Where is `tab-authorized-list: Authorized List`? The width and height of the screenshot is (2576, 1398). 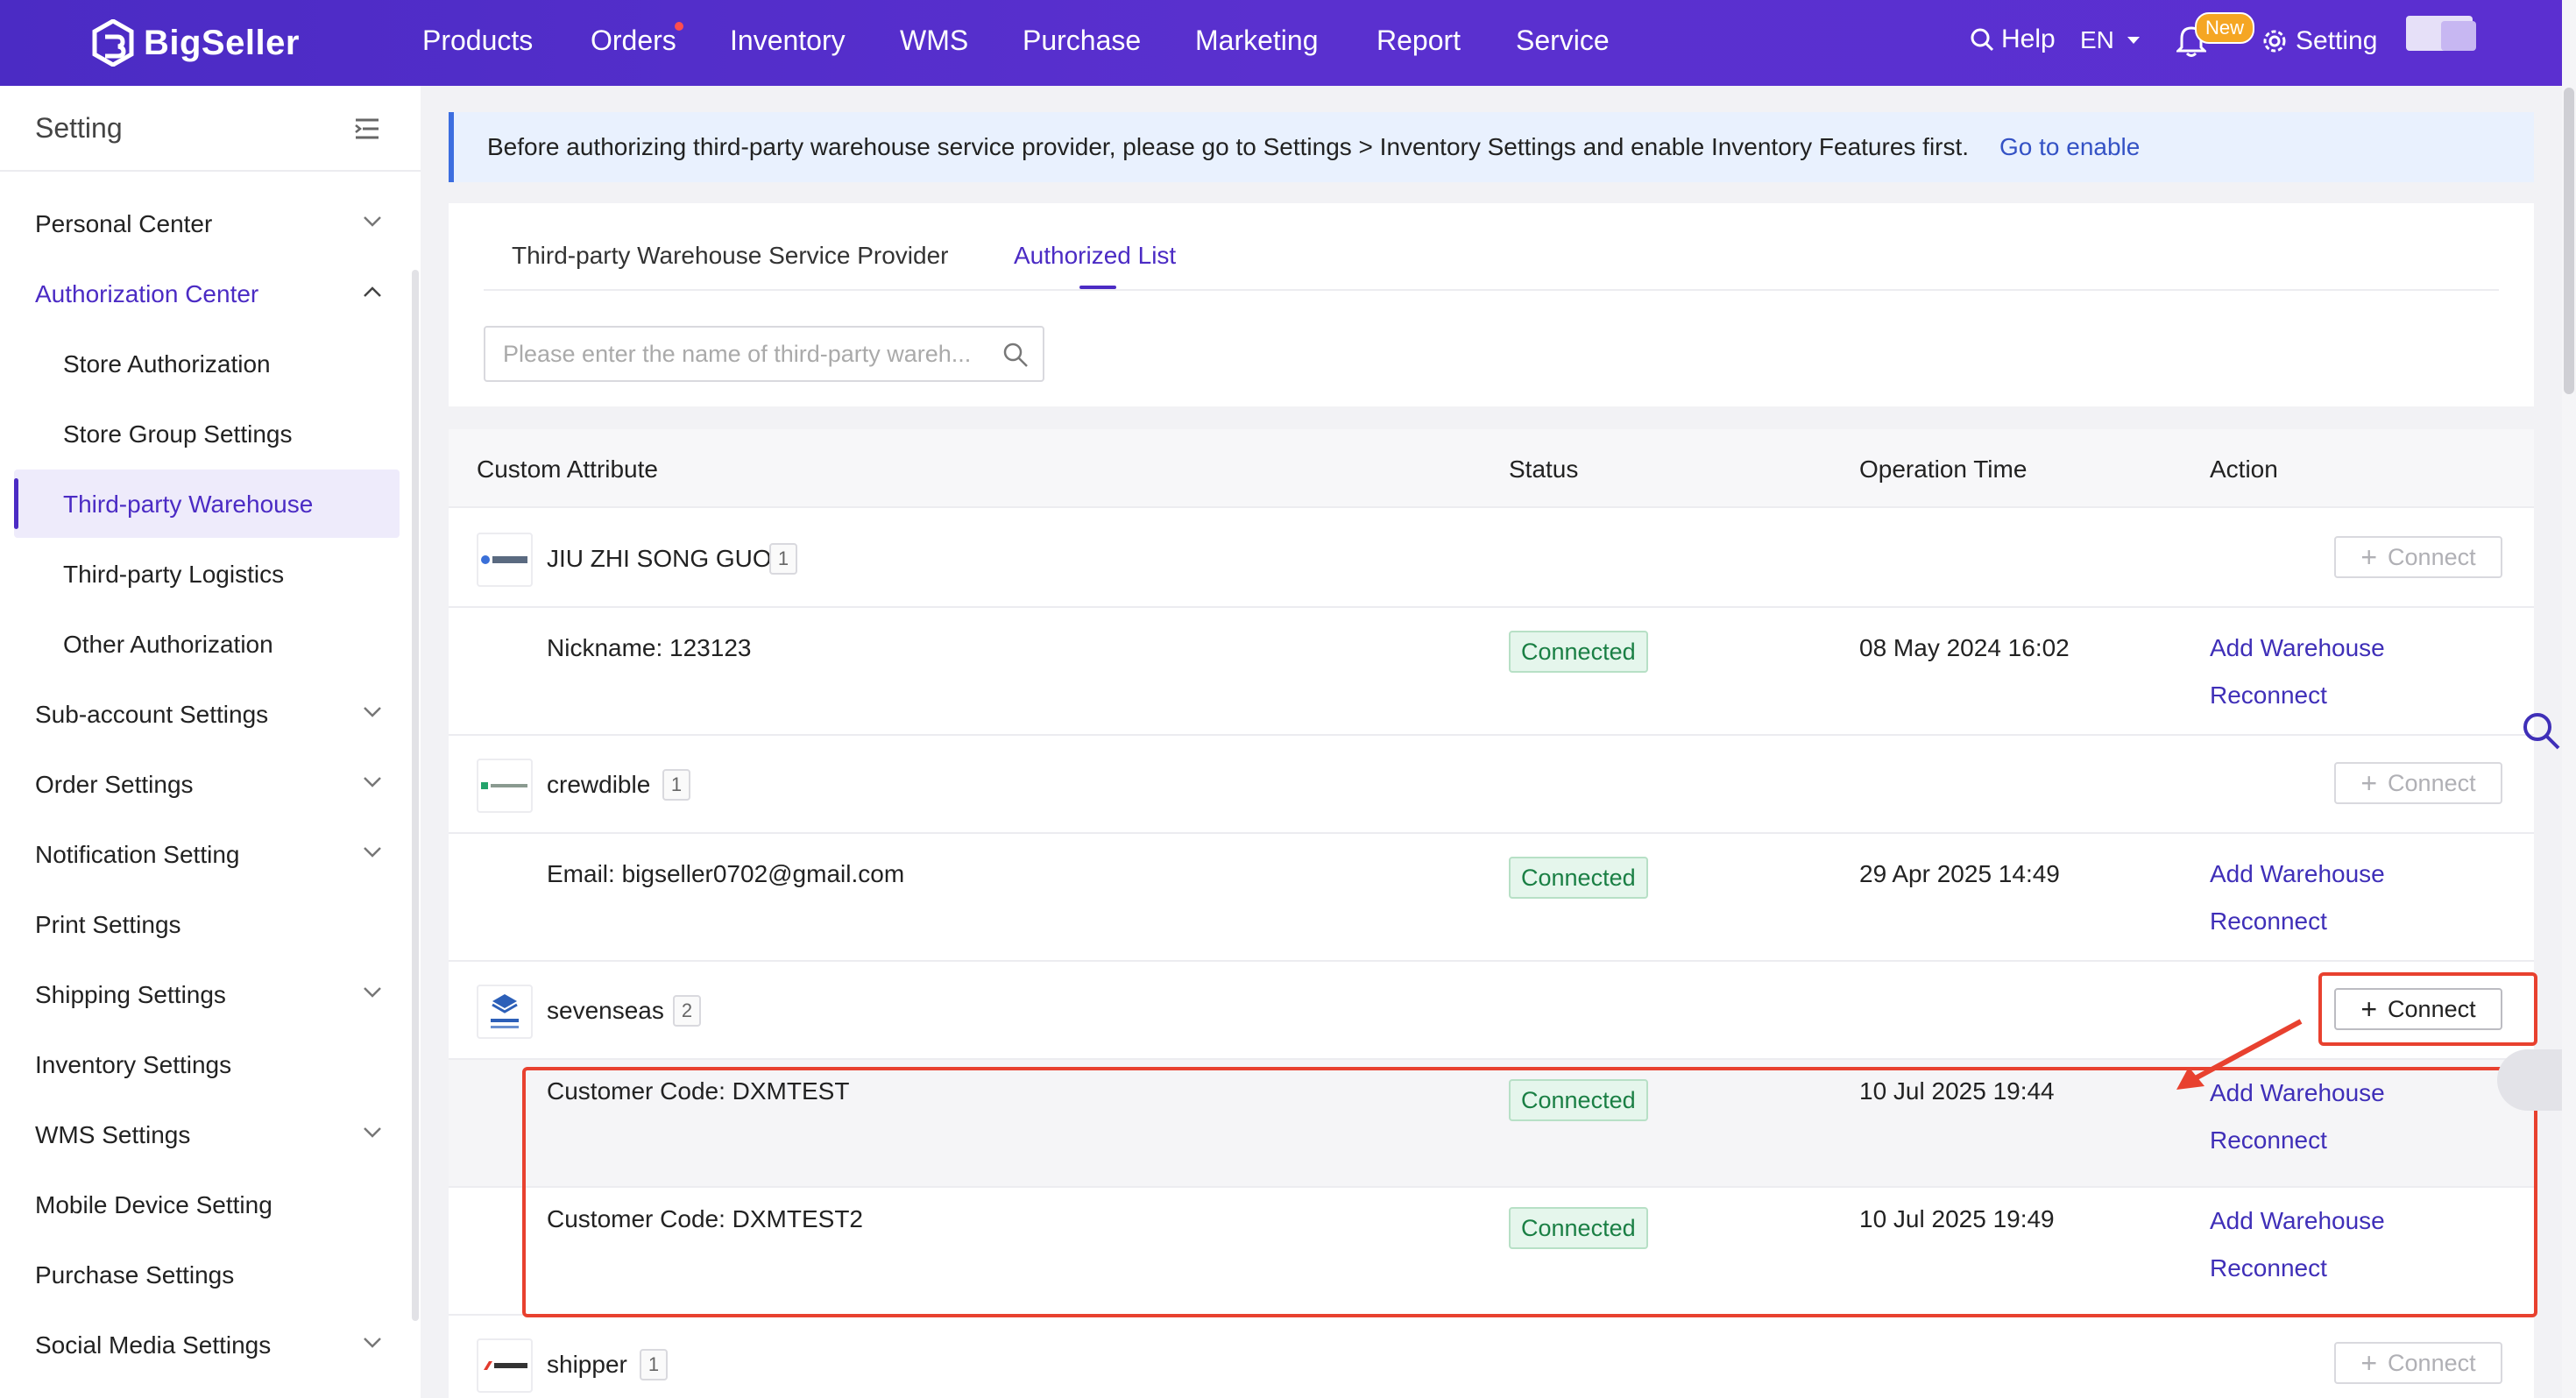
tab-authorized-list: Authorized List is located at coordinates (1095, 256).